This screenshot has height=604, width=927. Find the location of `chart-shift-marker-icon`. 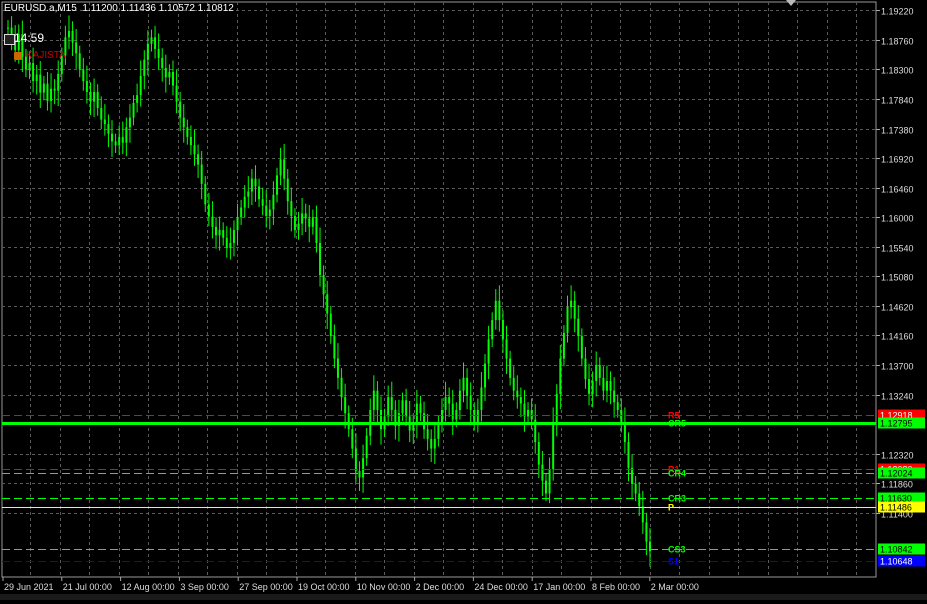

chart-shift-marker-icon is located at coordinates (791, 3).